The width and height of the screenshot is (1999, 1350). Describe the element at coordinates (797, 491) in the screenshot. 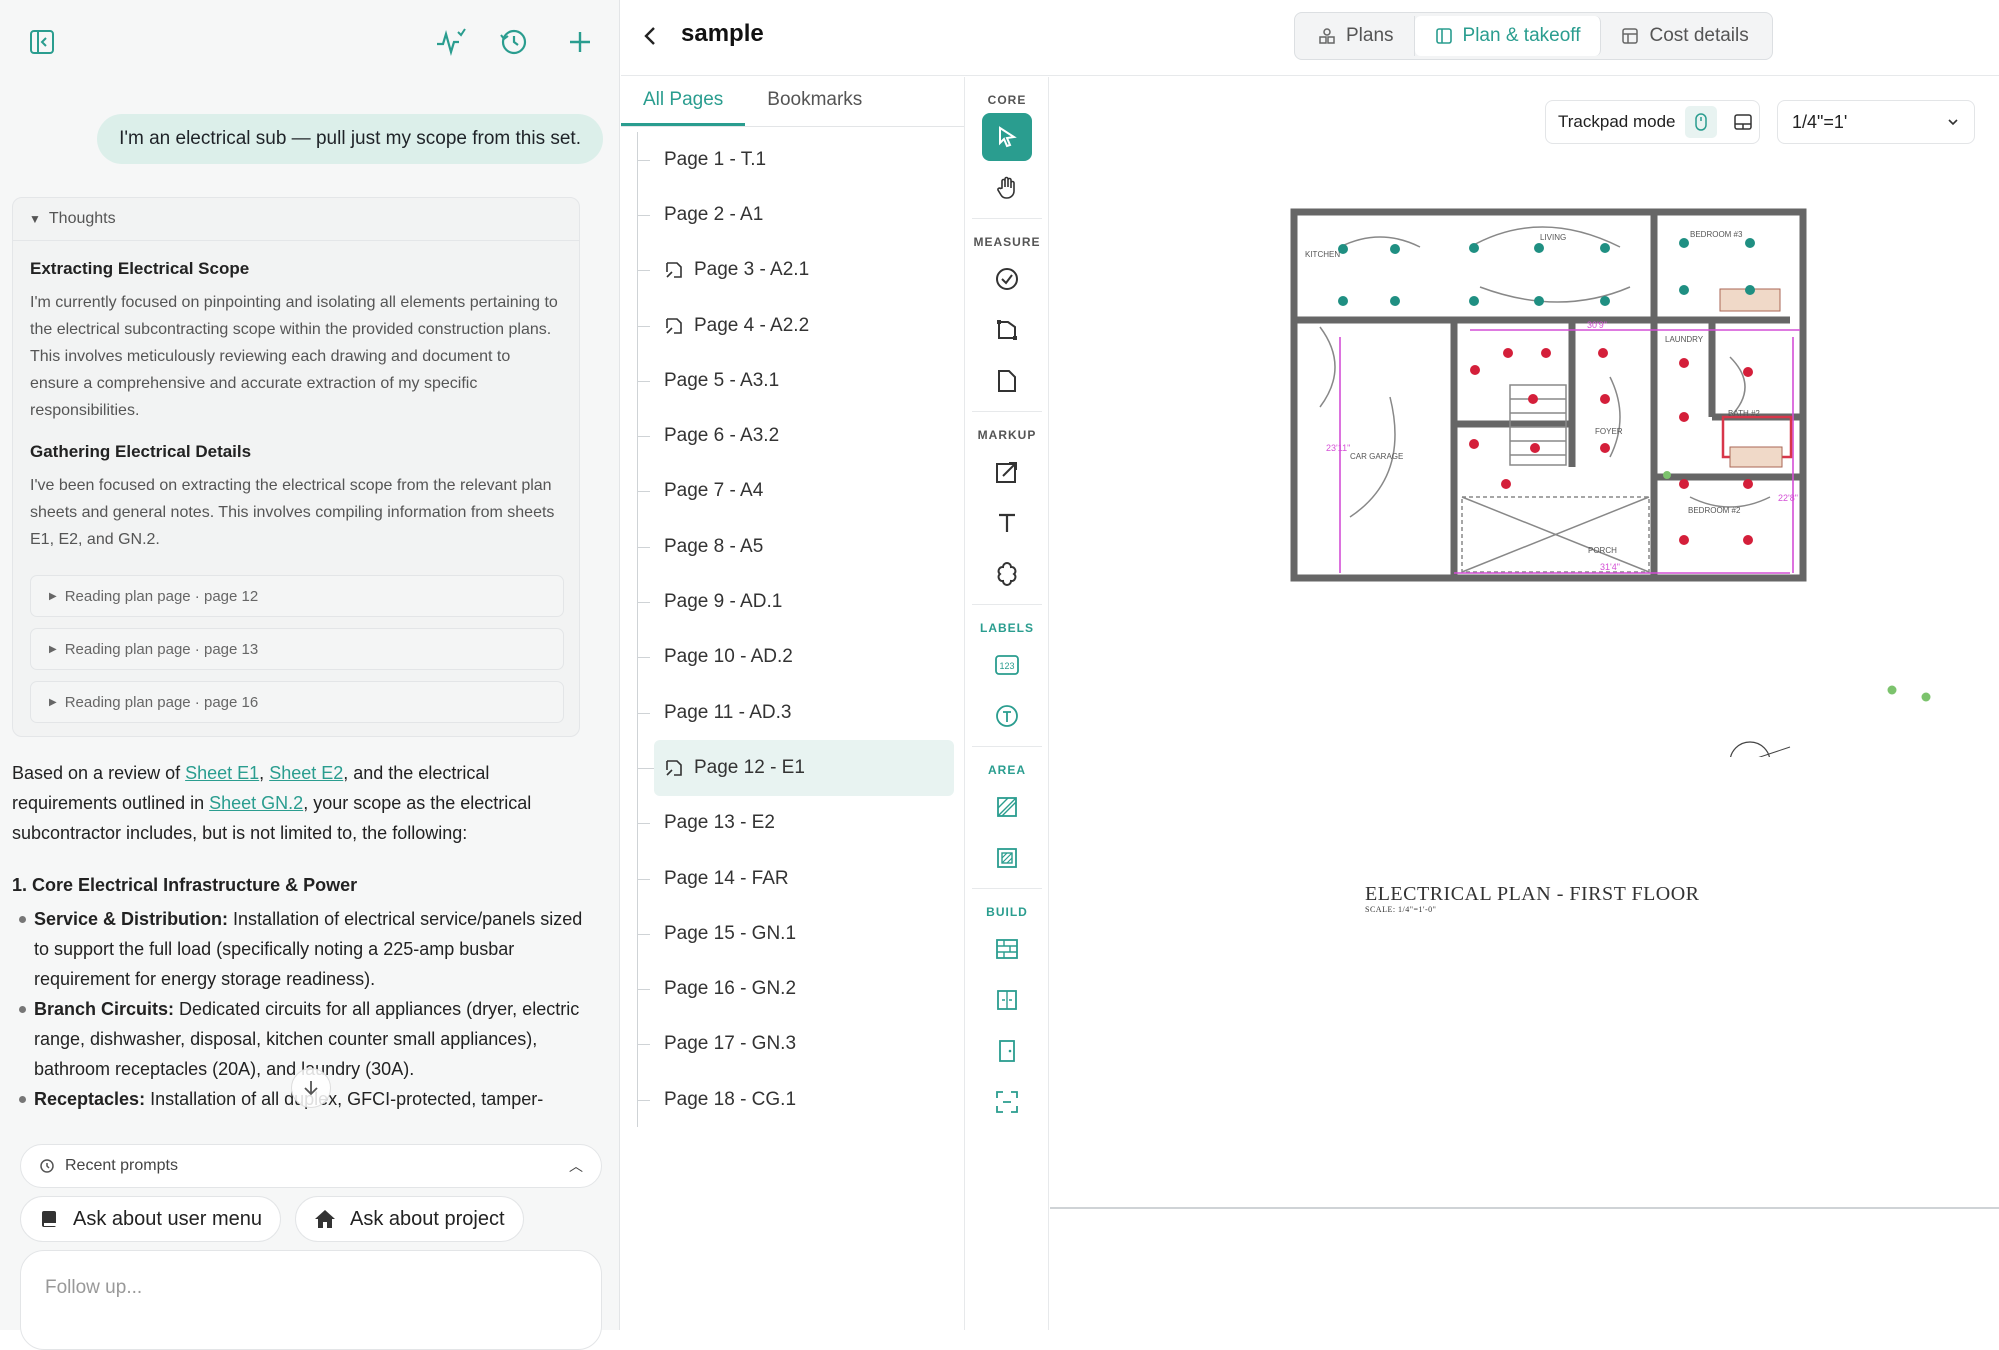

I see `page-item: Page 7 - A4` at that location.